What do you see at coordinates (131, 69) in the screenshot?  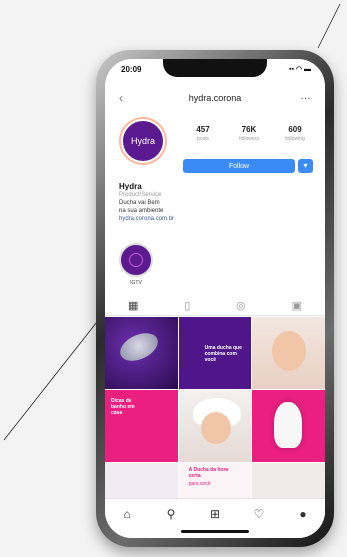 I see `status-time: 20:09` at bounding box center [131, 69].